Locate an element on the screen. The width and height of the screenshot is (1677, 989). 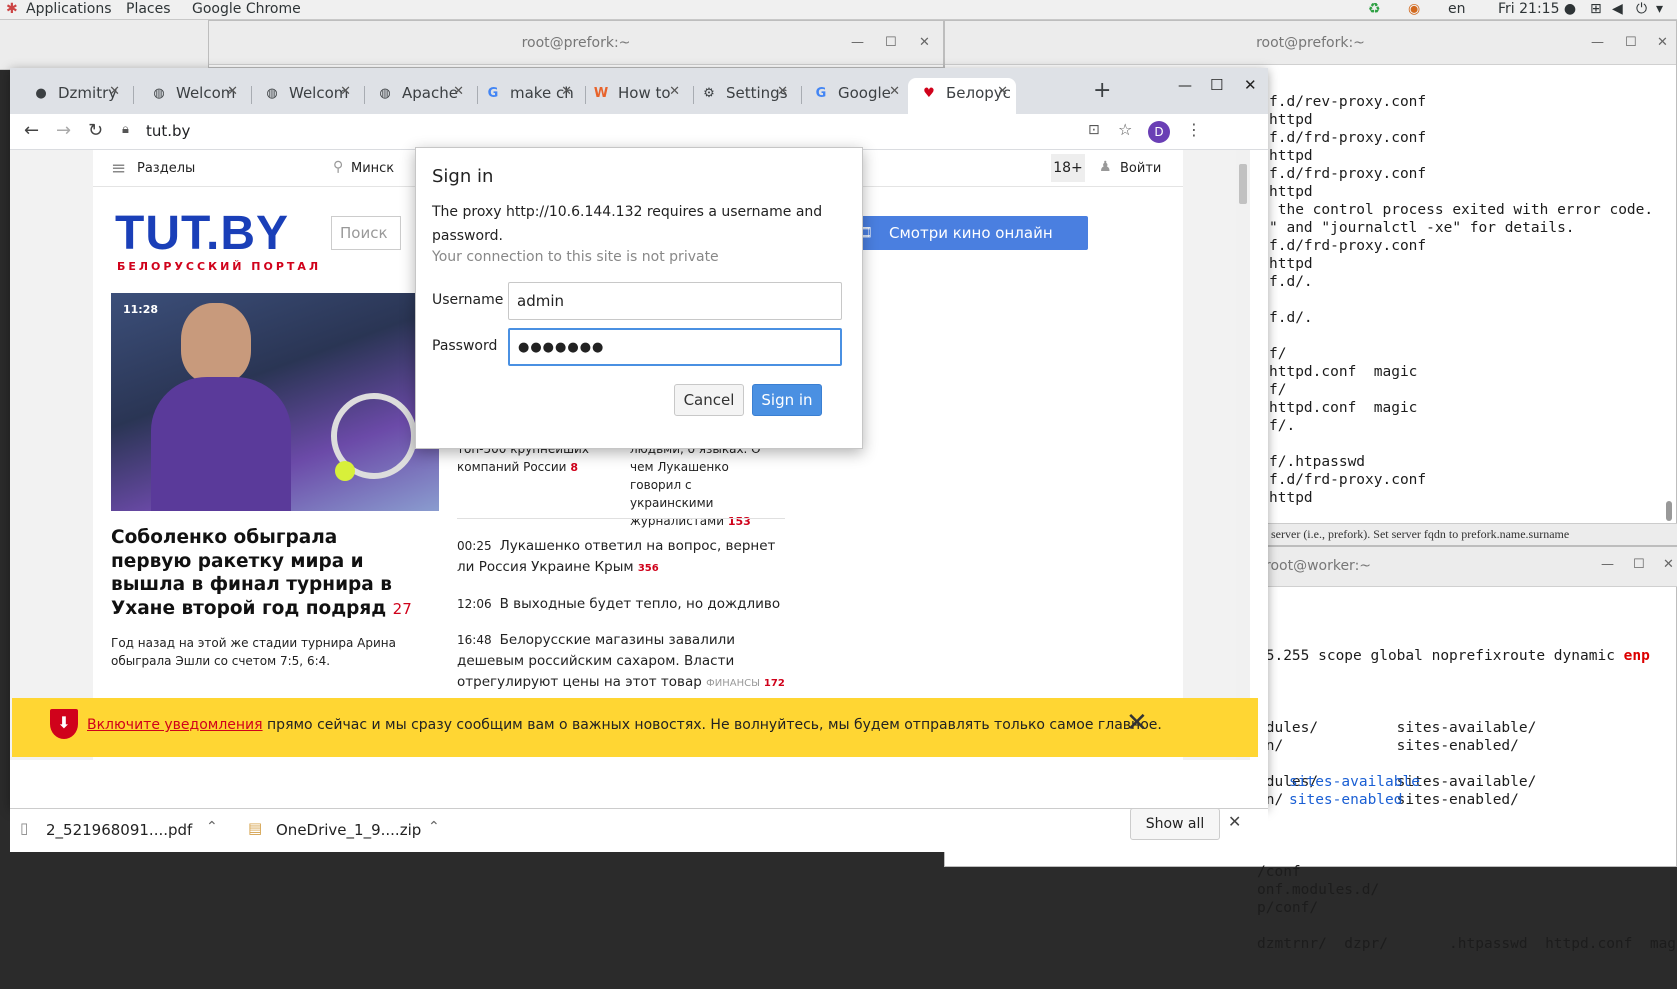
location-pin-icon: ⚲ is located at coordinates (338, 167).